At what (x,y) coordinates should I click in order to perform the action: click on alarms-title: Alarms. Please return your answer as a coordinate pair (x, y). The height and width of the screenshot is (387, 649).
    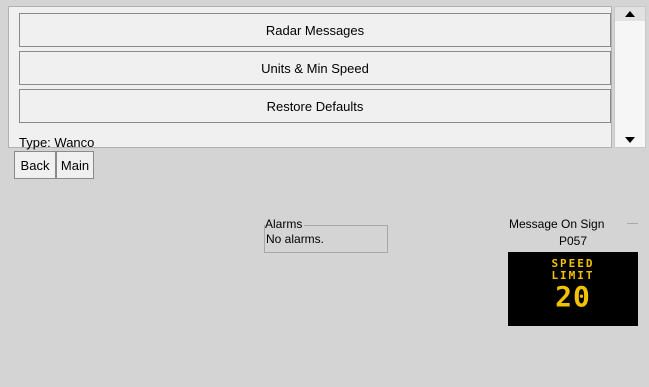
    Looking at the image, I should click on (285, 224).